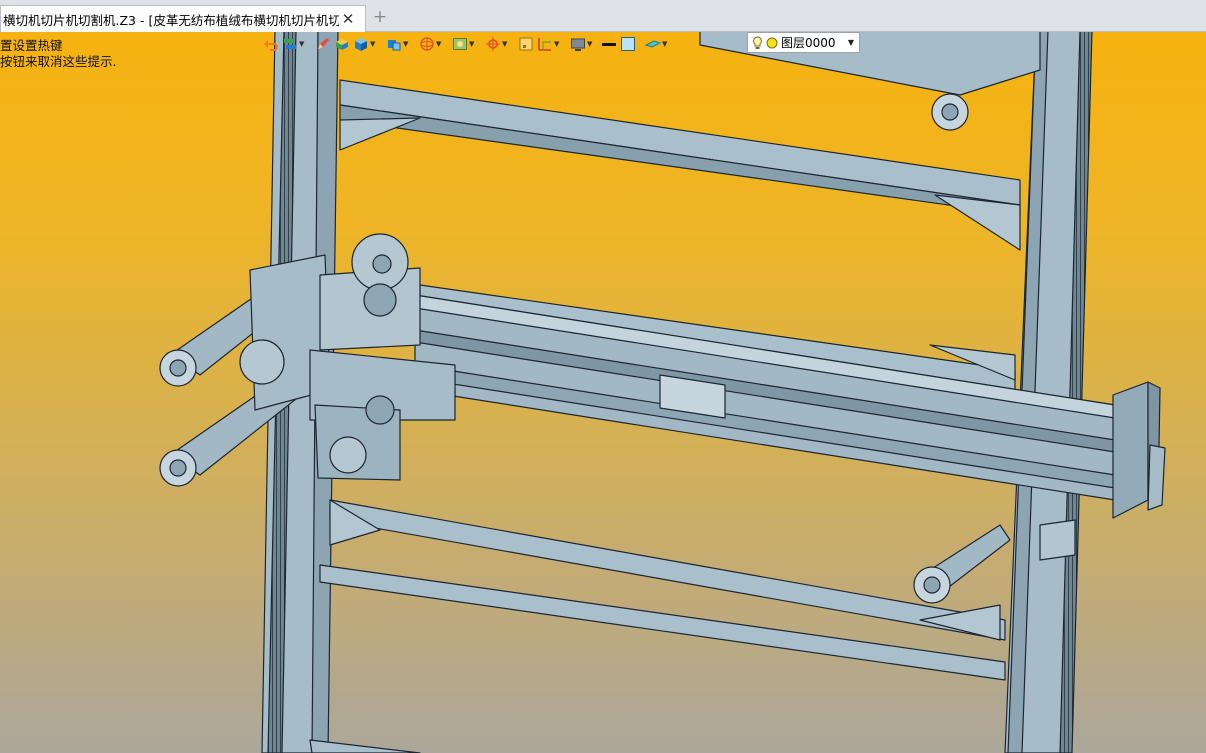  I want to click on solid-button: ▼, so click(365, 44).